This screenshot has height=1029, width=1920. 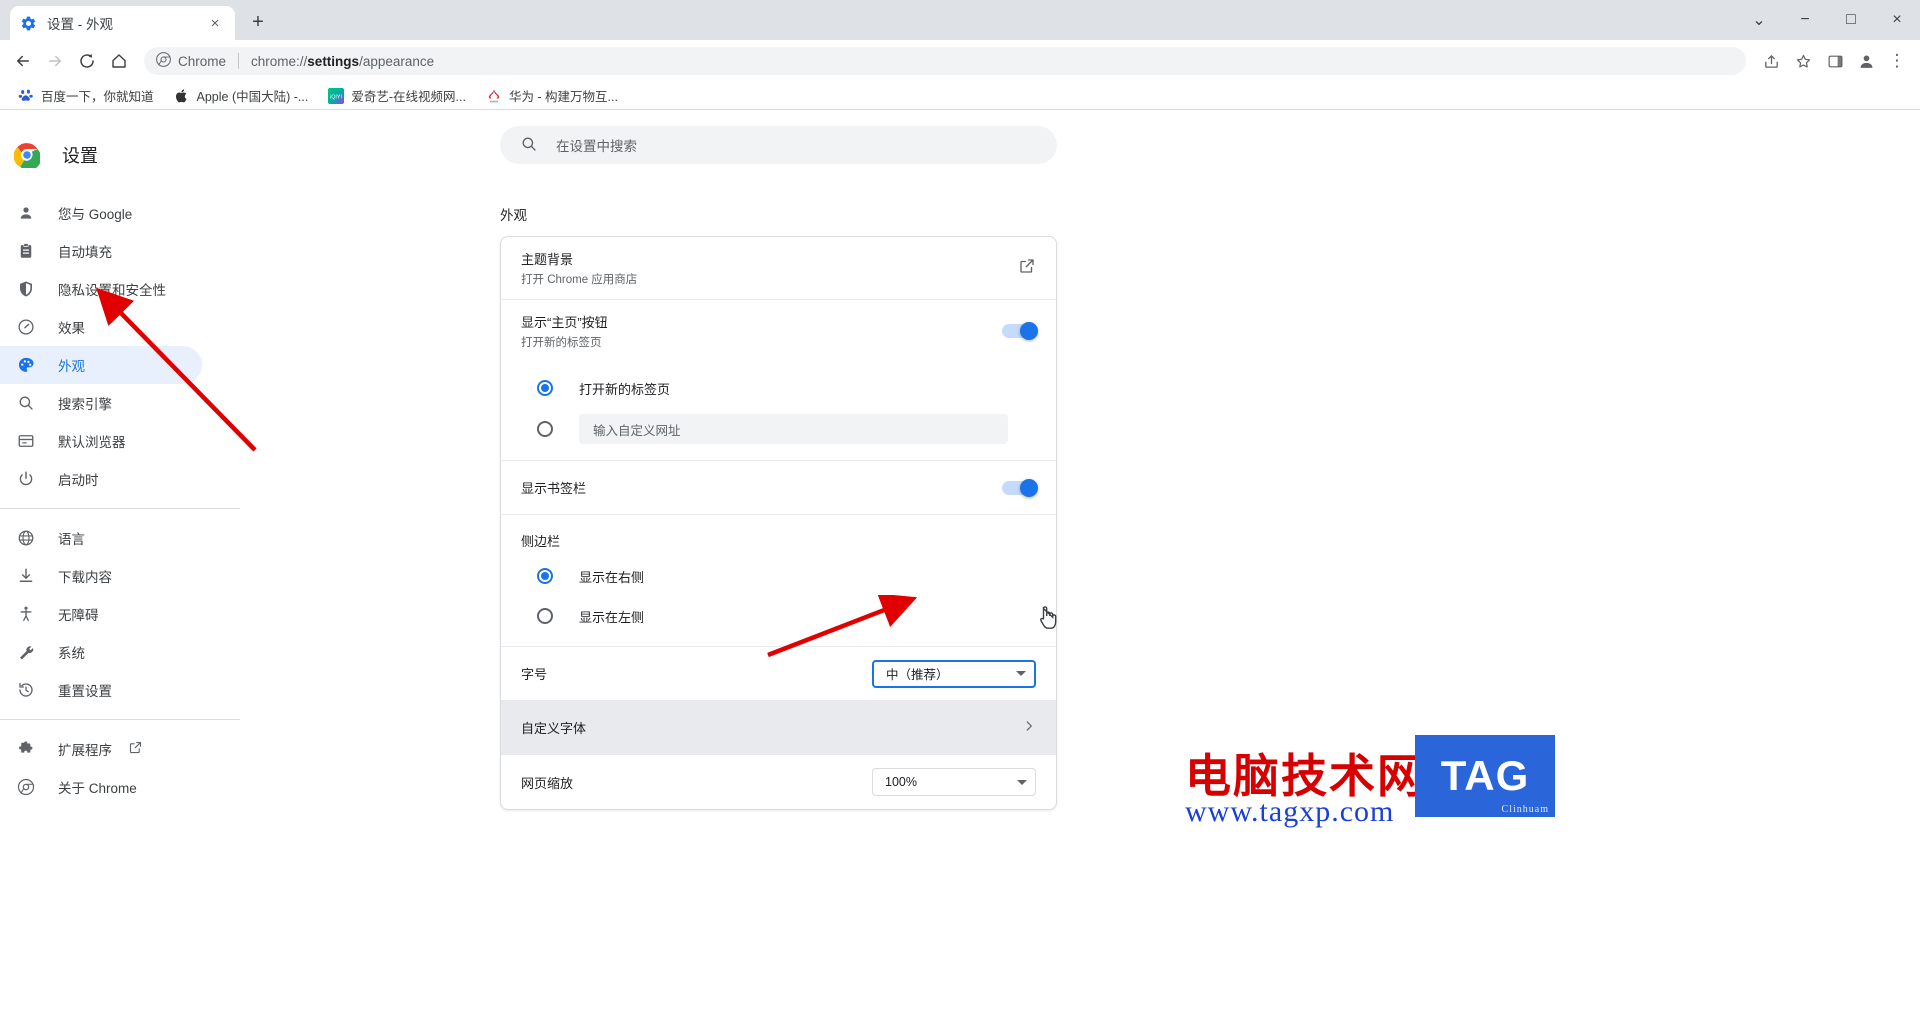 What do you see at coordinates (101, 441) in the screenshot?
I see `sidebar-item-default-browser: 默认浏览器` at bounding box center [101, 441].